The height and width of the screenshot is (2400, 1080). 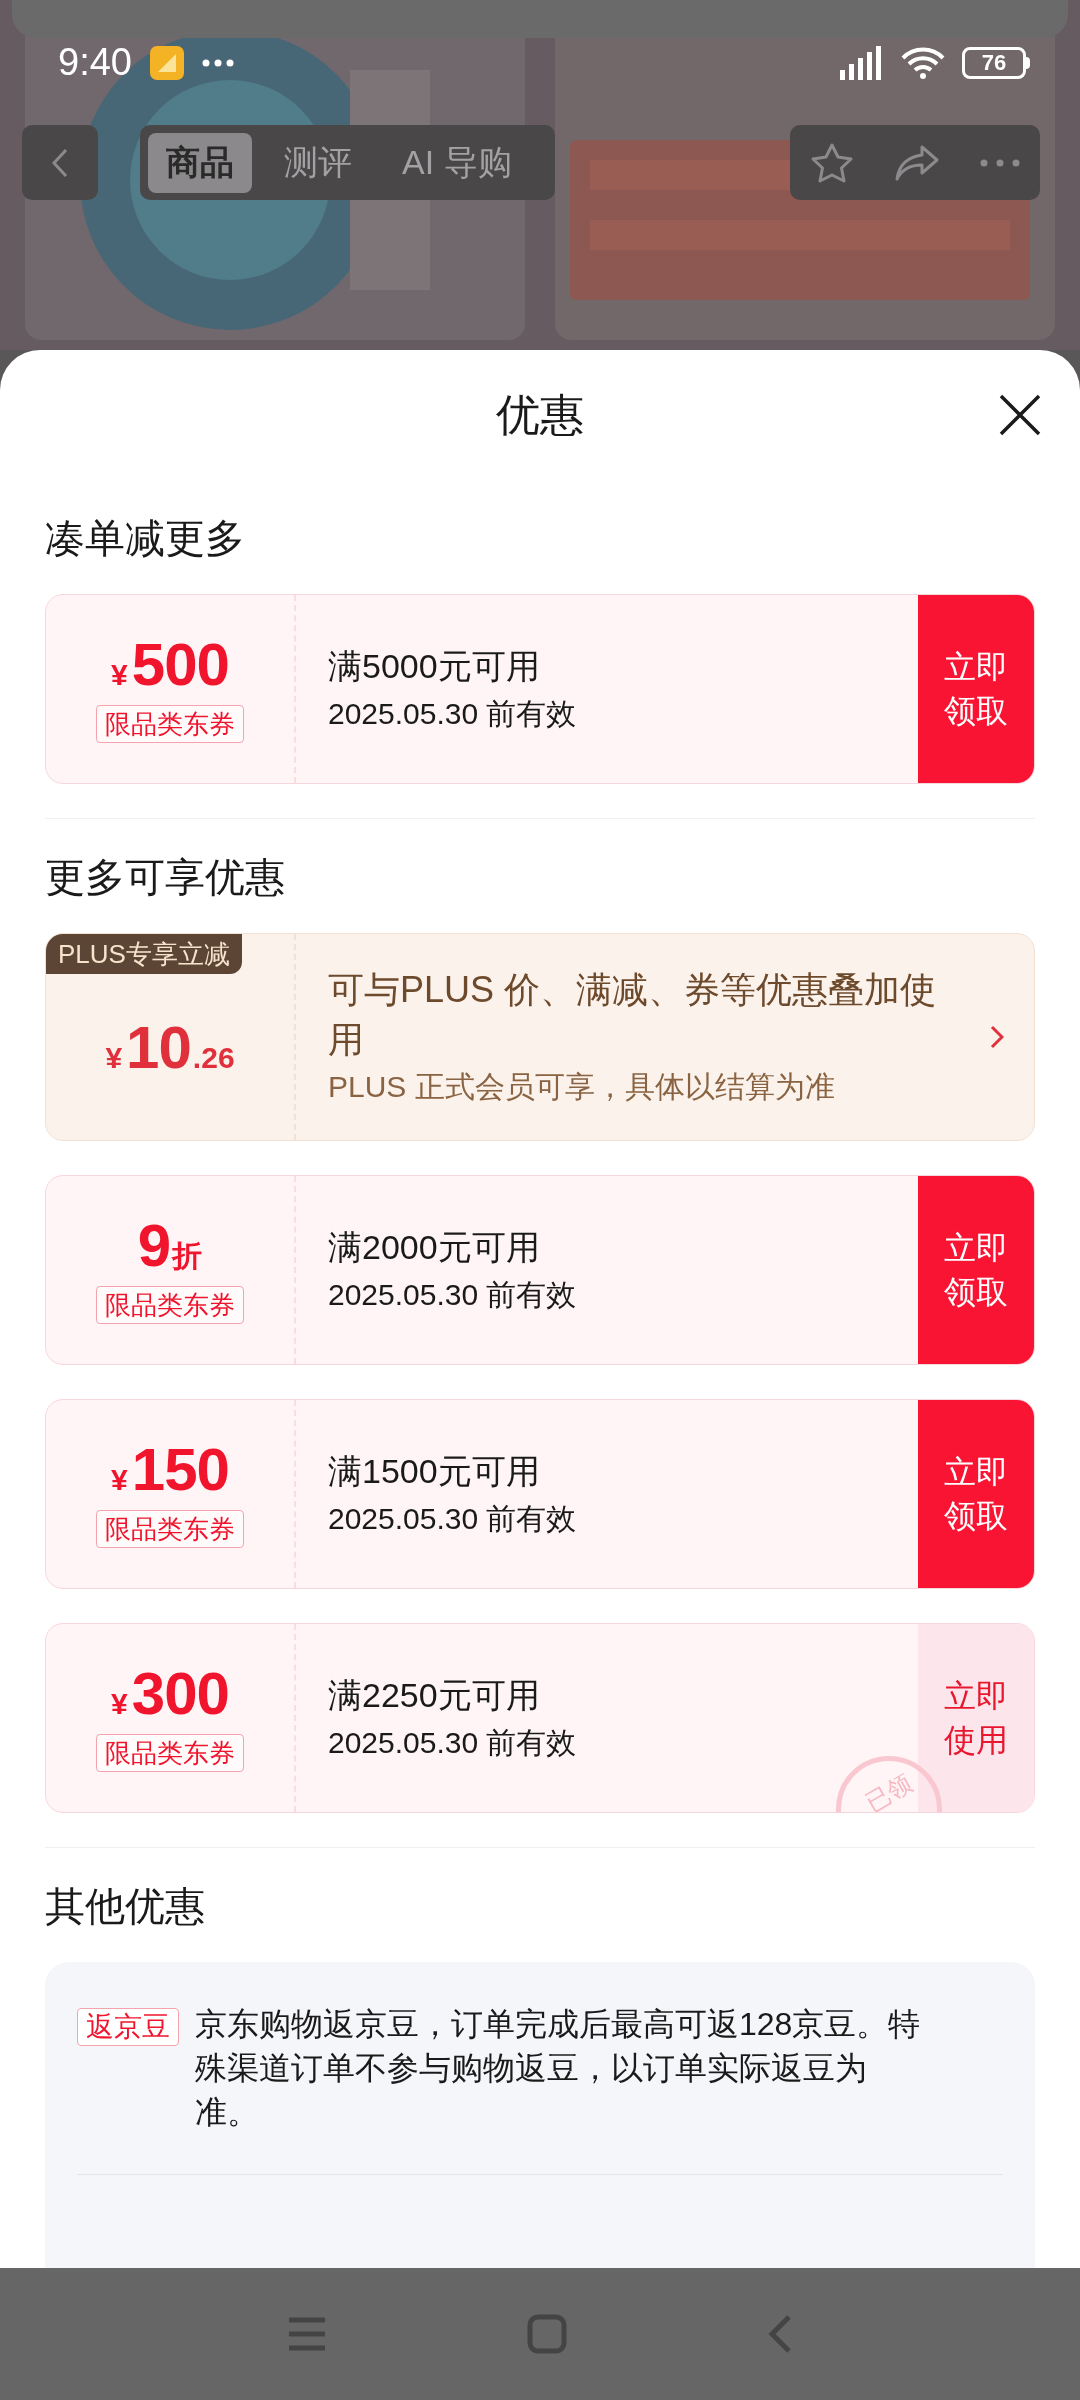 What do you see at coordinates (434, 1695) in the screenshot?
I see `coupon-condition: 满2250元可用` at bounding box center [434, 1695].